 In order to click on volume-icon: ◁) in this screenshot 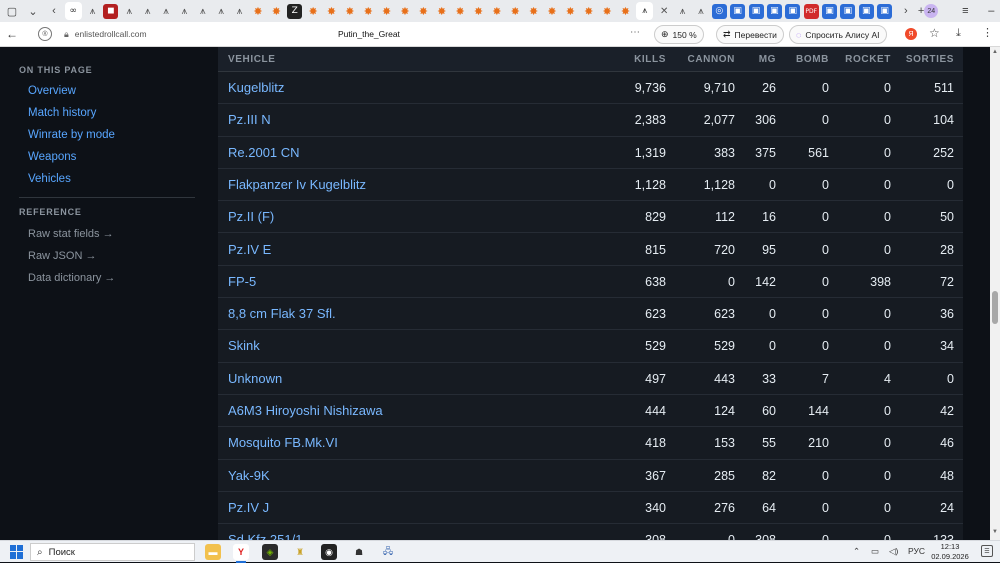, I will do `click(893, 551)`.